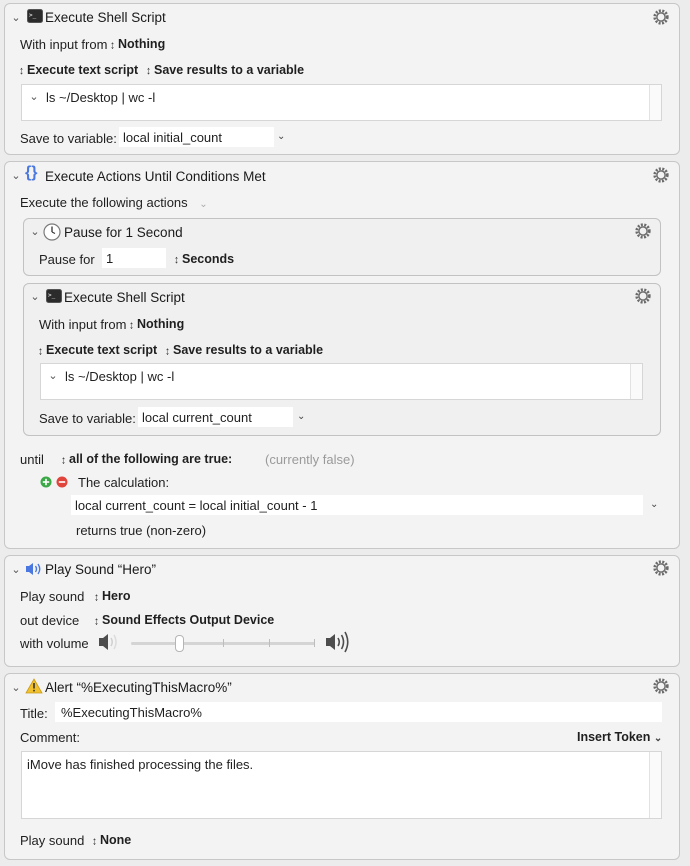 The image size is (690, 866). I want to click on sound-select: ↕ Hero, so click(112, 596).